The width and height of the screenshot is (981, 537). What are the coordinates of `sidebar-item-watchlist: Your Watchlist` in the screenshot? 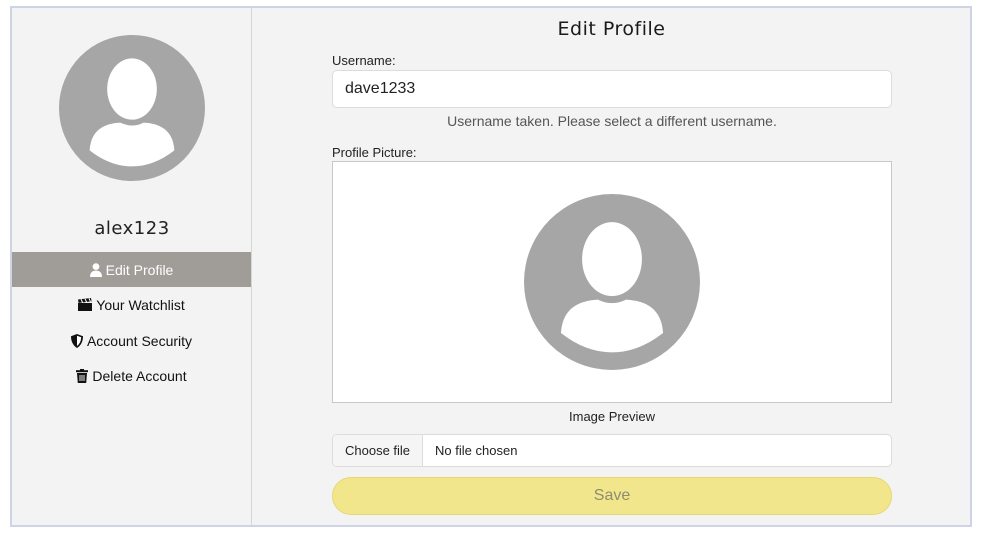 It's located at (131, 304).